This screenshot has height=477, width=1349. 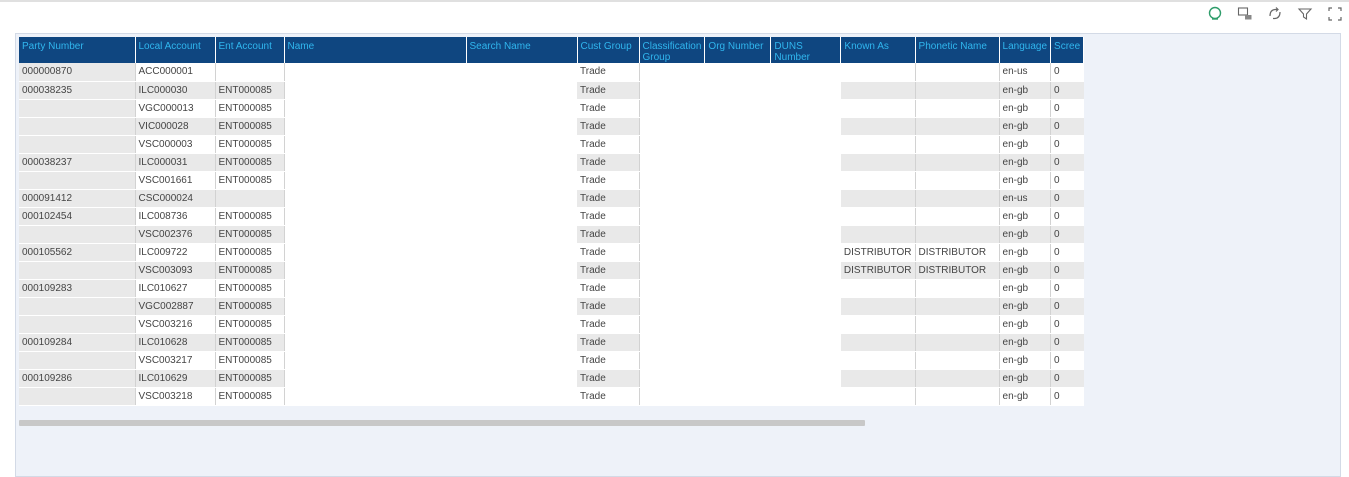 What do you see at coordinates (1305, 14) in the screenshot?
I see `filter-icon` at bounding box center [1305, 14].